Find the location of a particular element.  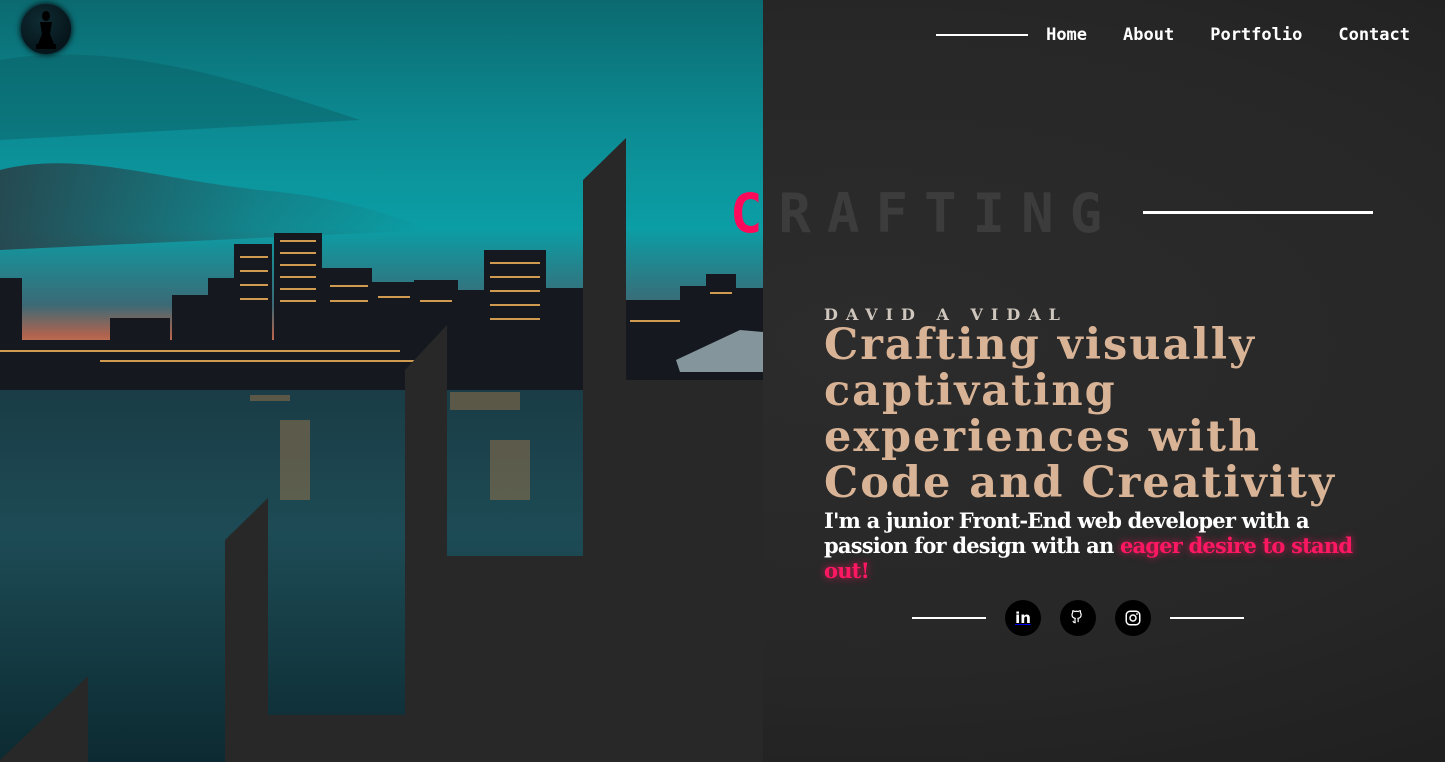

linkedin-icon: in is located at coordinates (1023, 618).